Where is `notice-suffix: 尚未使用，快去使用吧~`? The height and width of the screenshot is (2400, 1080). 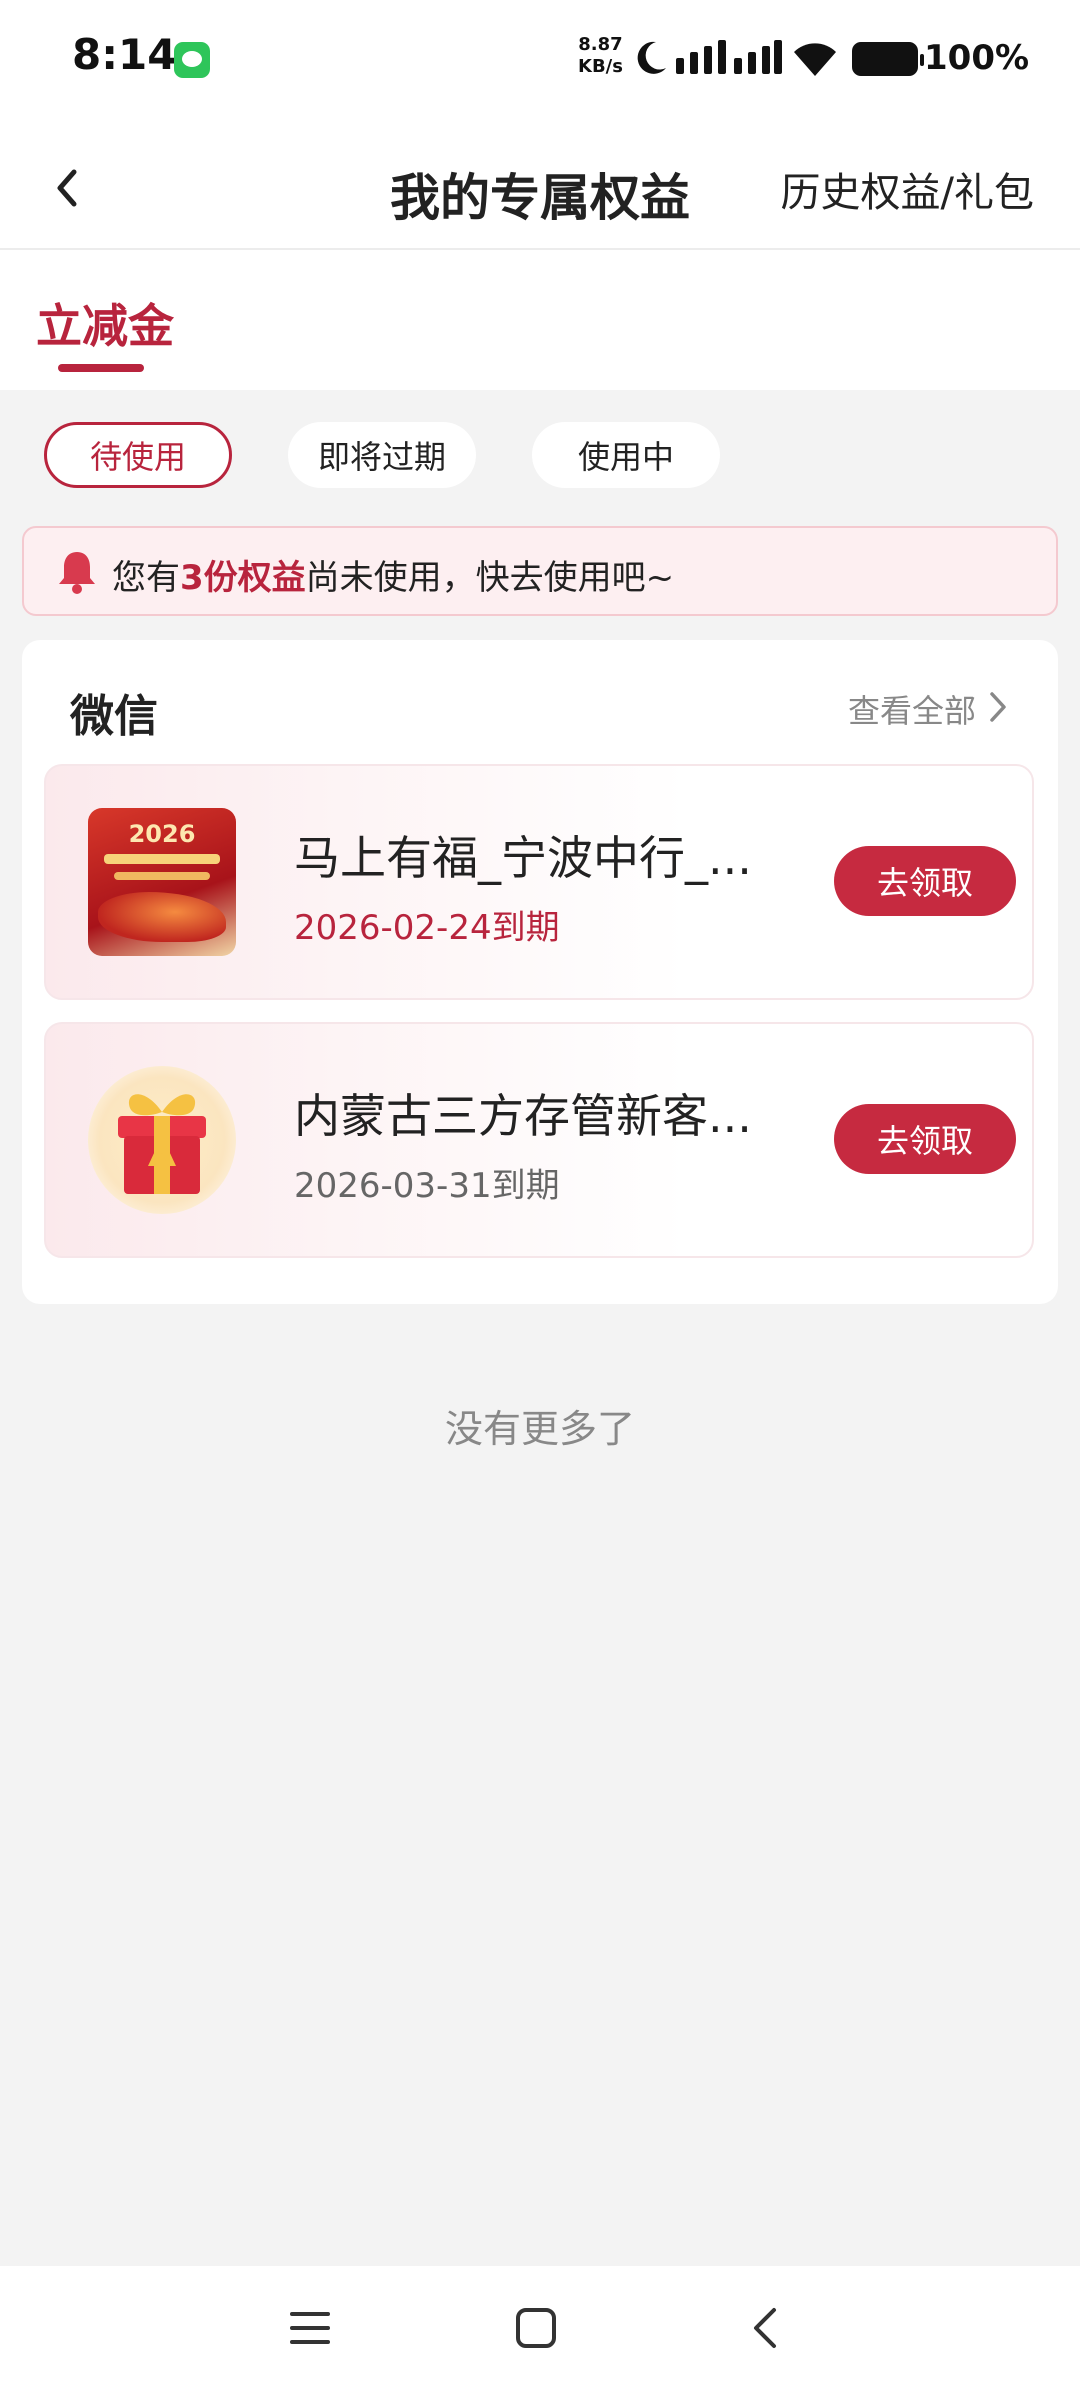 notice-suffix: 尚未使用，快去使用吧~ is located at coordinates (490, 578).